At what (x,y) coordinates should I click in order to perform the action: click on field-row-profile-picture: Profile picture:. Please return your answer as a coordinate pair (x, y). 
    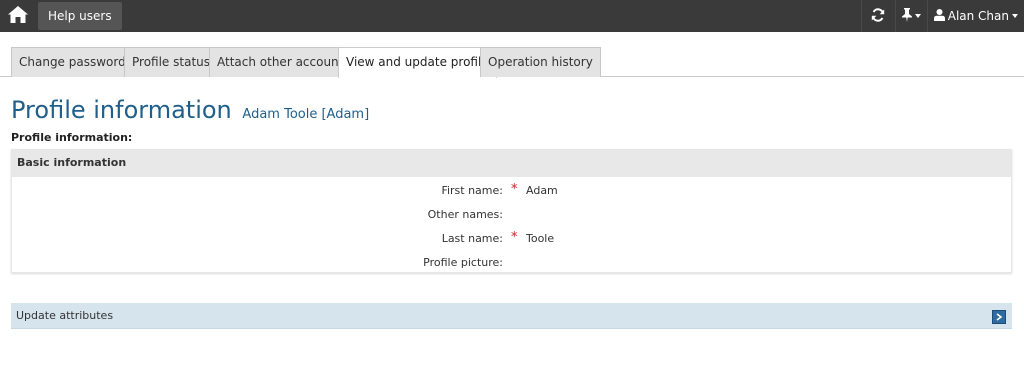
    Looking at the image, I should click on (511, 263).